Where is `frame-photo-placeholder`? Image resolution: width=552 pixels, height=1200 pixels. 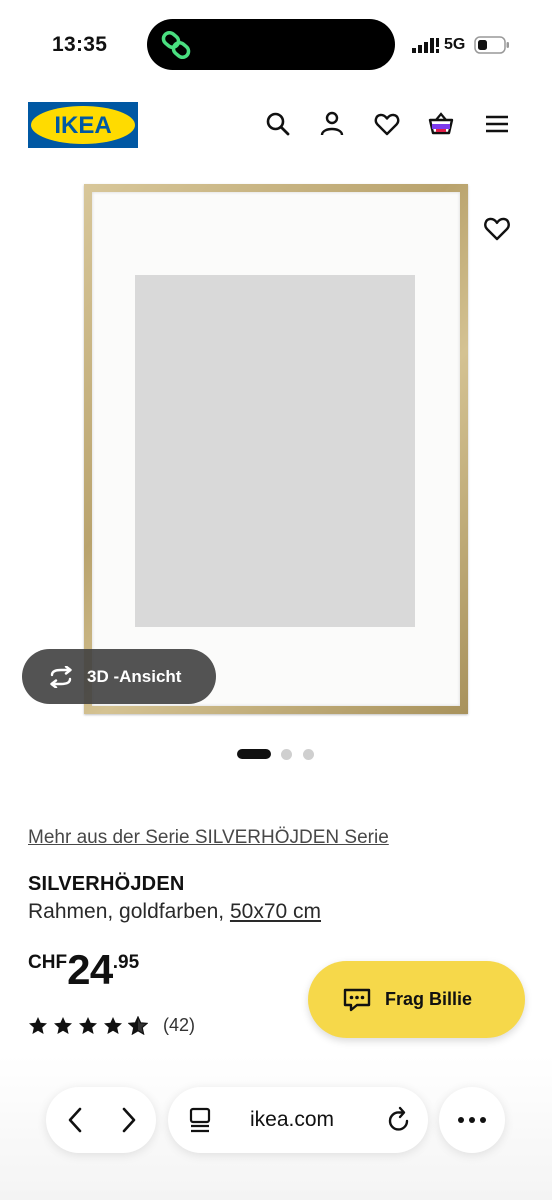
frame-photo-placeholder is located at coordinates (275, 451).